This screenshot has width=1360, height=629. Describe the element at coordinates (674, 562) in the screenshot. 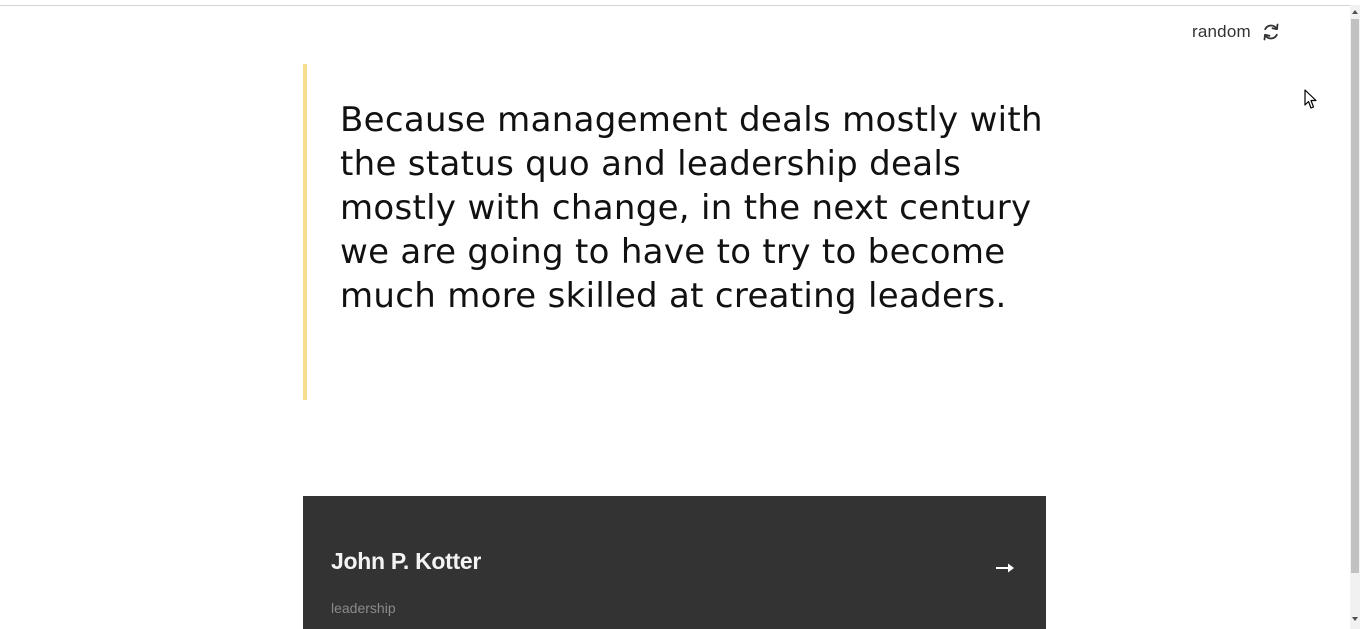

I see `author-card: John P. Kotter leadership` at that location.